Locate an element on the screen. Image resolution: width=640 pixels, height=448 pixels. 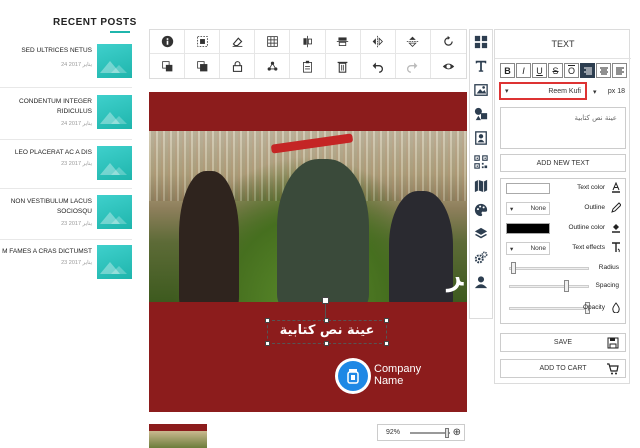
save-button: SAVE is located at coordinates (563, 342).